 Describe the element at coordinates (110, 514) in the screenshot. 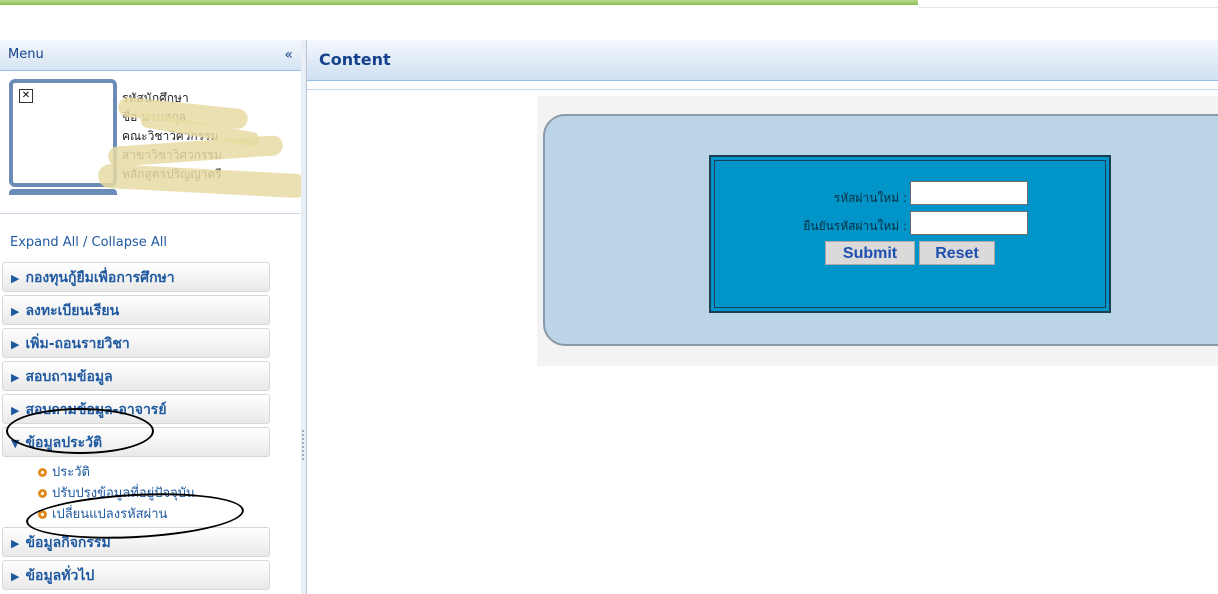

I see `subitem-label: เปลี่ยนแปลงรหัสผ่าน` at that location.